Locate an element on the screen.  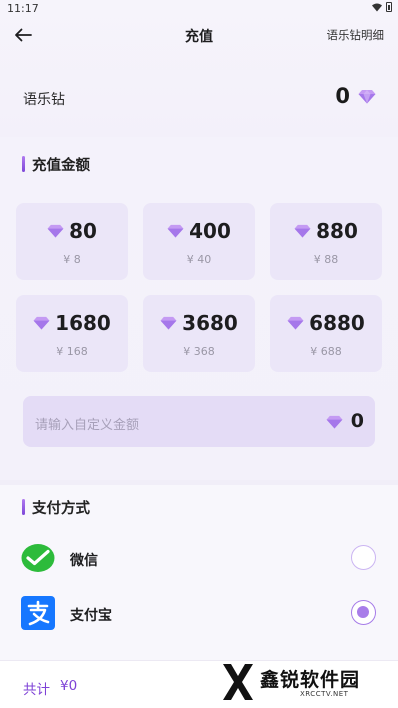
amount-price: ¥ 8 is located at coordinates (72, 259).